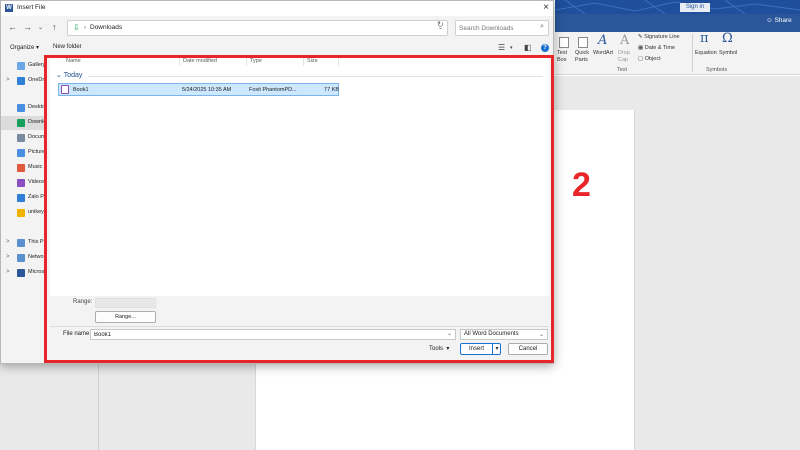 Image resolution: width=800 pixels, height=450 pixels. Describe the element at coordinates (769, 20) in the screenshot. I see `user-icon: ☺` at that location.